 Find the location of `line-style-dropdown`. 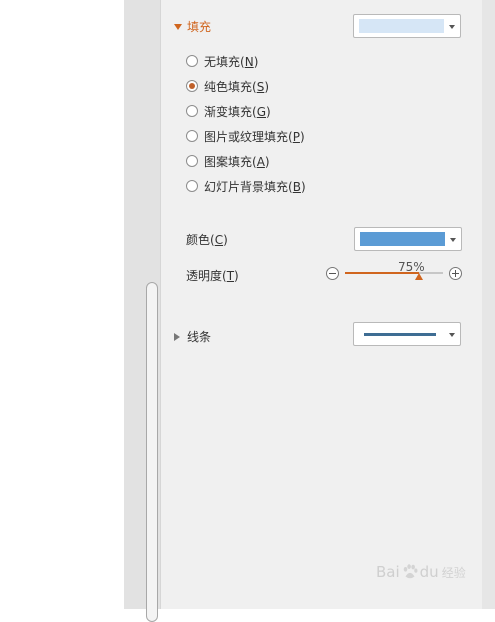

line-style-dropdown is located at coordinates (407, 334).